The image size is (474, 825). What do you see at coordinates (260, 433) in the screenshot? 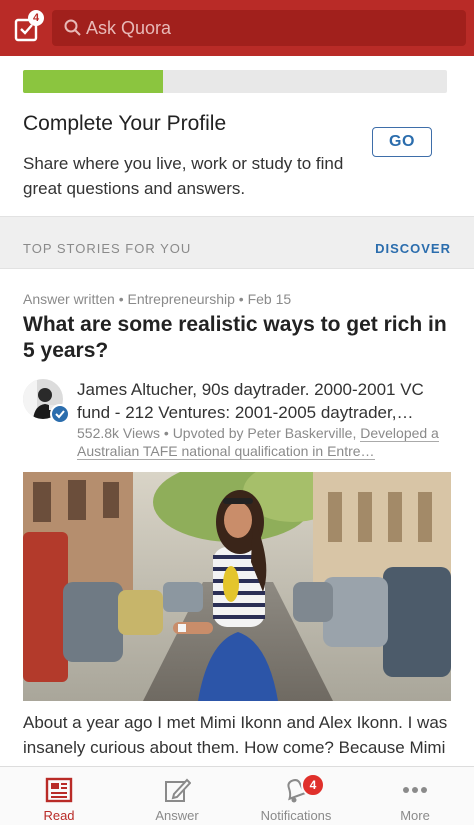
I see `upvote-info: • Upvoted by Peter Baskerville,` at bounding box center [260, 433].